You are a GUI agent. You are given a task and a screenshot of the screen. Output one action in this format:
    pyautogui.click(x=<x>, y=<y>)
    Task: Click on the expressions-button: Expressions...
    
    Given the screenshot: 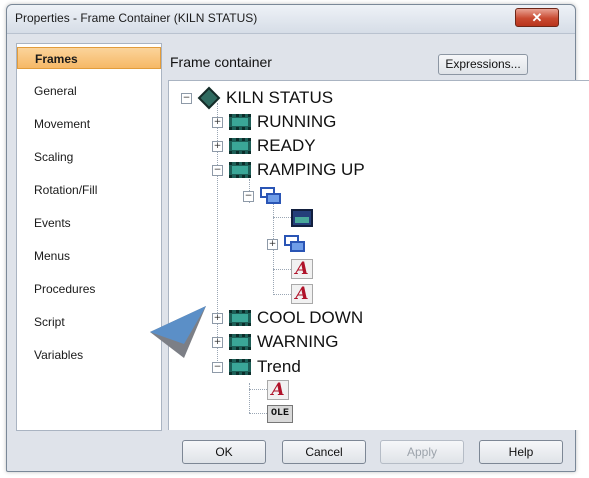 What is the action you would take?
    pyautogui.click(x=483, y=64)
    